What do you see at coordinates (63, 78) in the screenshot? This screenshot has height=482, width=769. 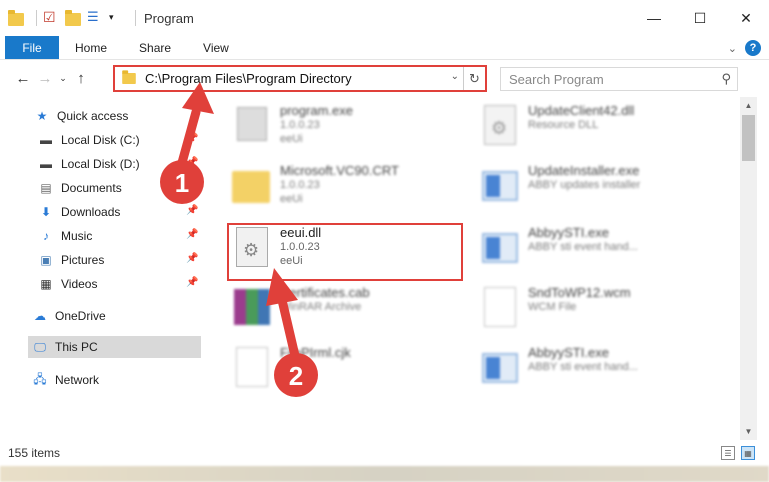 I see `recent-locations-icon: ⌄` at bounding box center [63, 78].